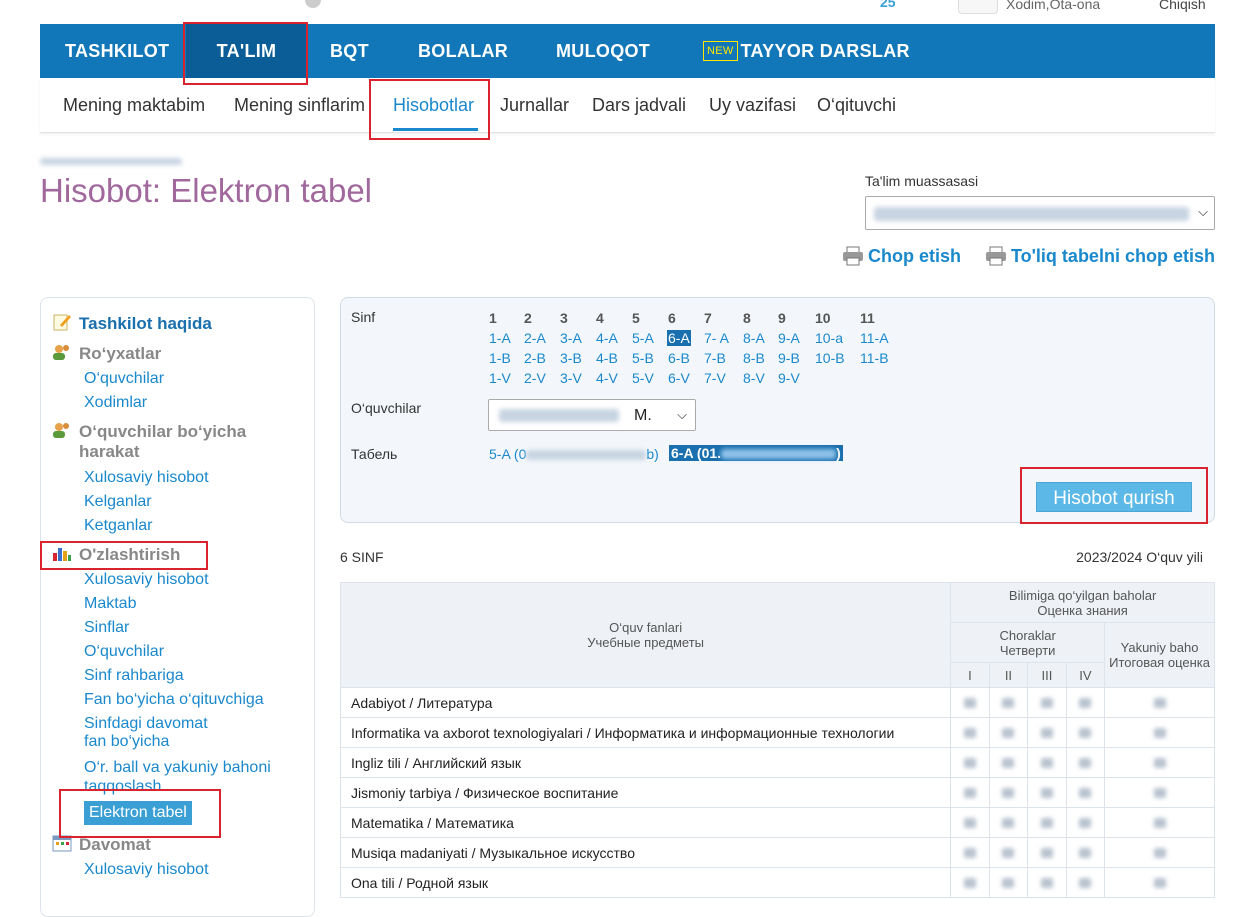 The width and height of the screenshot is (1243, 917). I want to click on sidebar-mastery-class-head: Sinf rahbariga, so click(134, 676).